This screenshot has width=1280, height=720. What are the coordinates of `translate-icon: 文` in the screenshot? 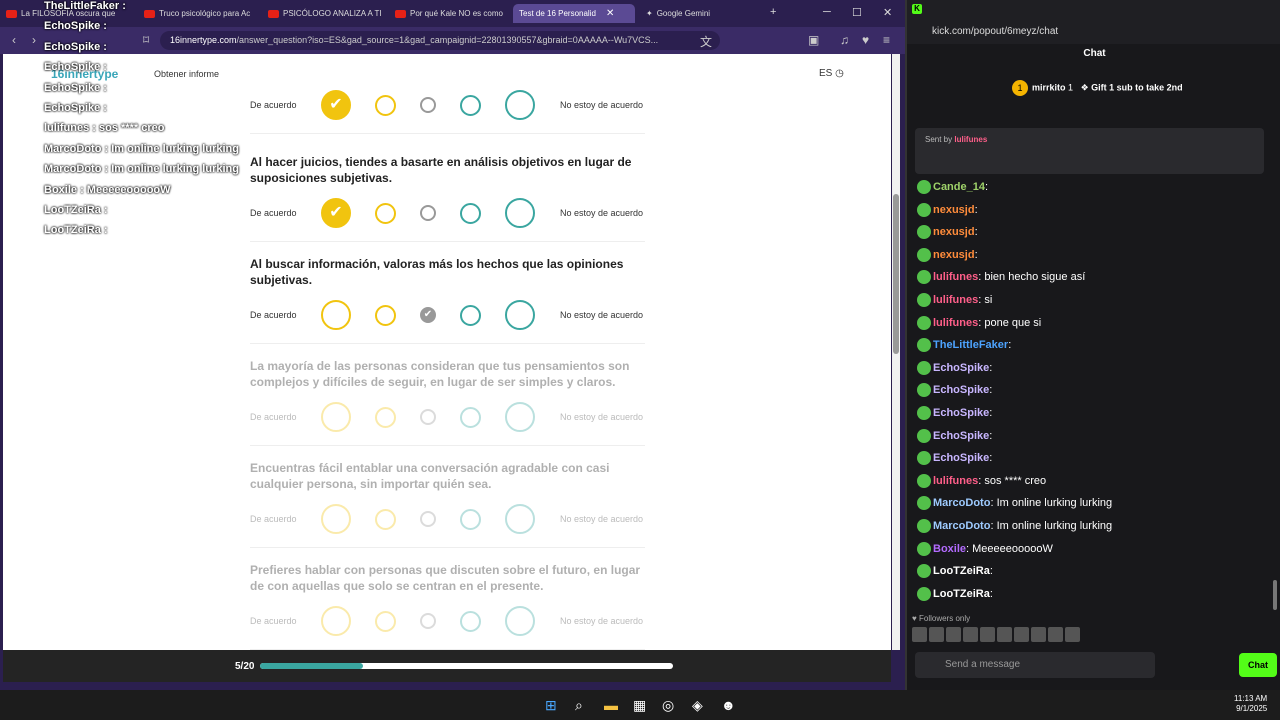 It's located at (706, 41).